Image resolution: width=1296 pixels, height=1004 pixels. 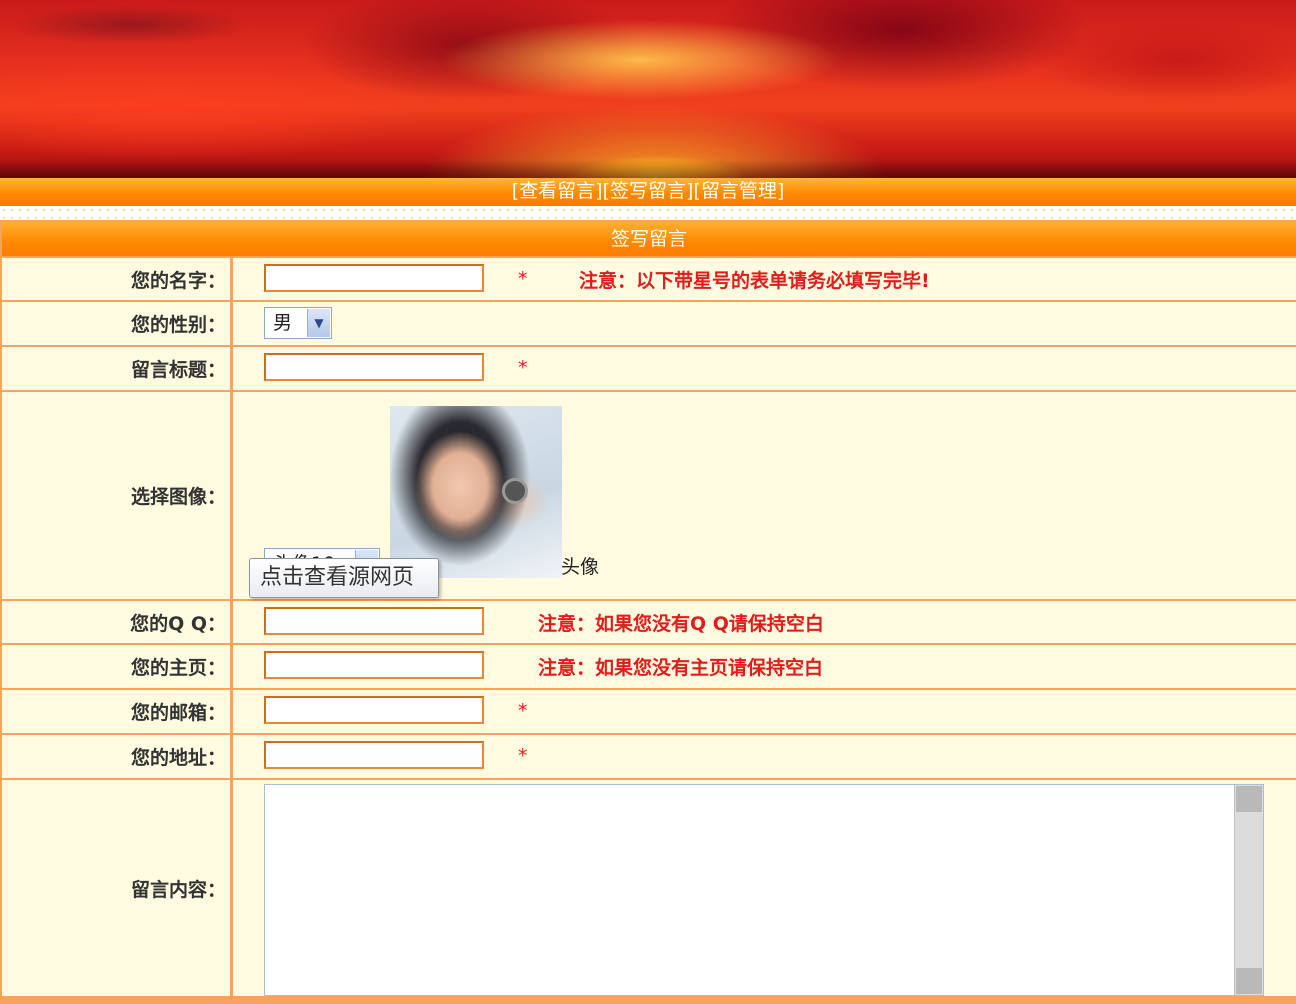 What do you see at coordinates (116, 711) in the screenshot?
I see `email-label: 您的邮箱：` at bounding box center [116, 711].